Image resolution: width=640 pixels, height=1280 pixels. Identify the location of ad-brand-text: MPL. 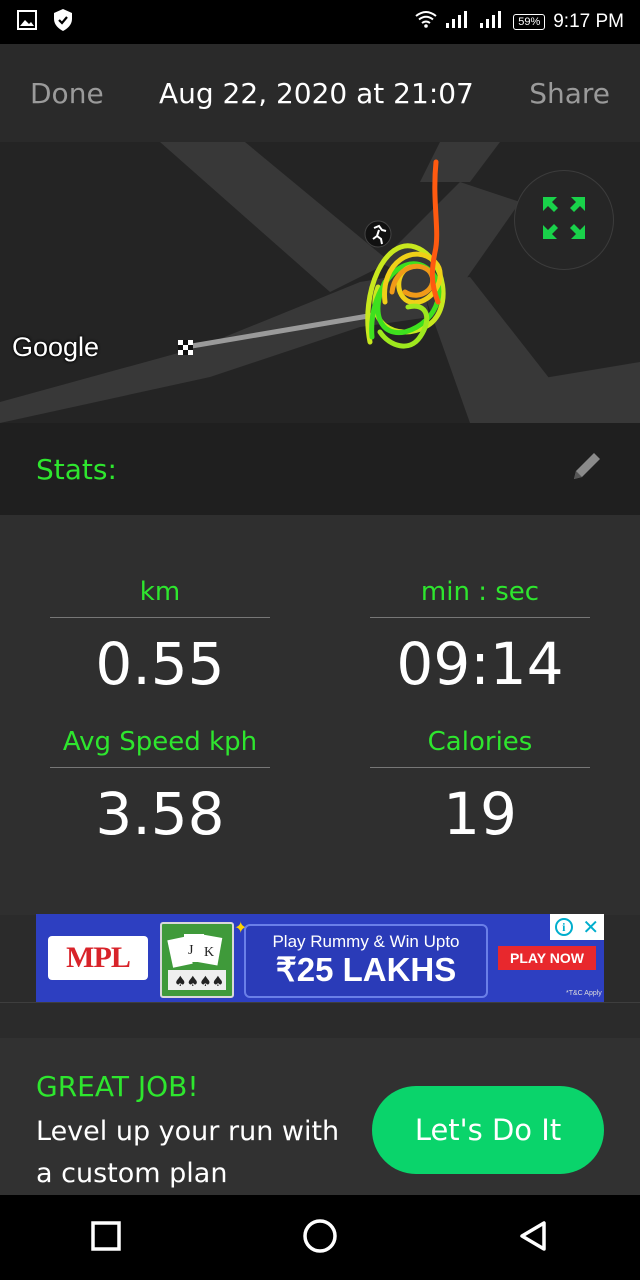
(98, 957).